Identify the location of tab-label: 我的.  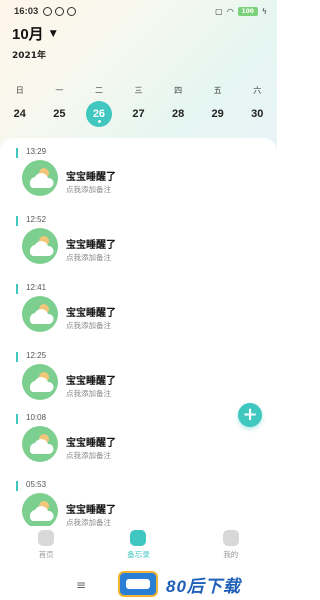
(231, 554).